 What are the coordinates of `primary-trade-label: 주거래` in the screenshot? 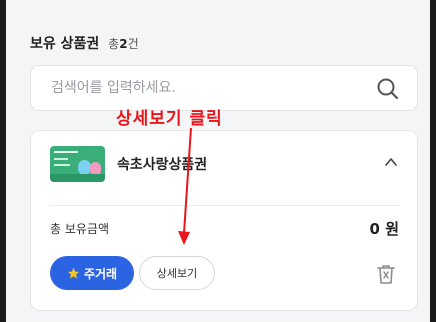 It's located at (100, 273).